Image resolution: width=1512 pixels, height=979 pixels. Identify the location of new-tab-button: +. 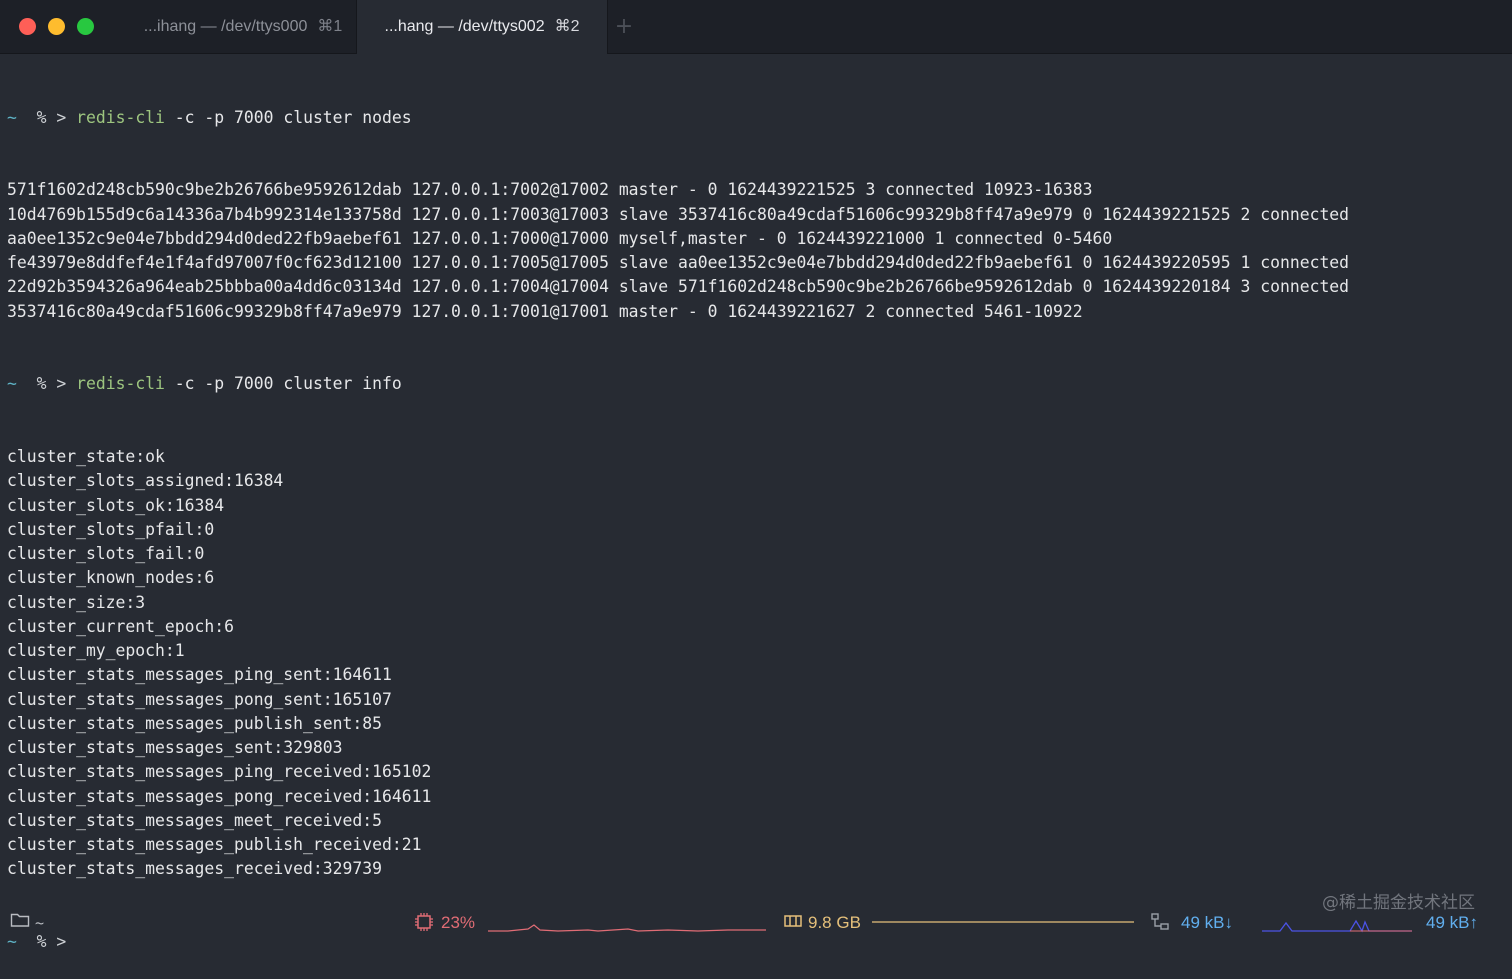
(624, 27).